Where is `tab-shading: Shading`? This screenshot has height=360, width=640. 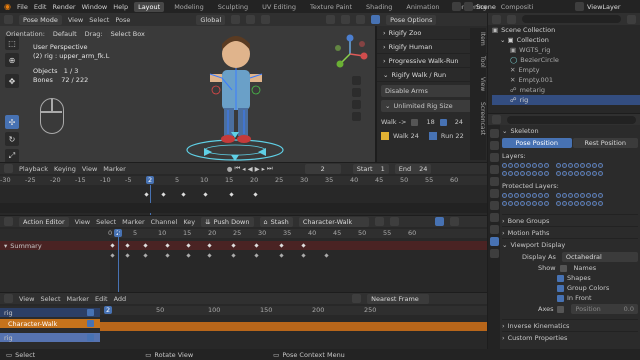
tab-shading: Shading is located at coordinates (379, 7).